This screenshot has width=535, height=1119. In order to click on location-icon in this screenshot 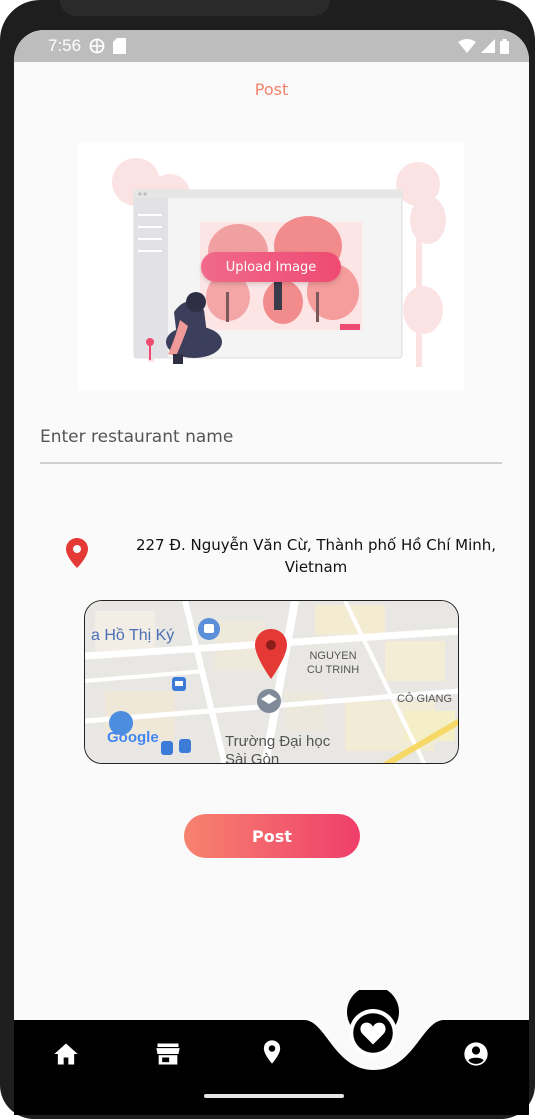, I will do `click(272, 1052)`.